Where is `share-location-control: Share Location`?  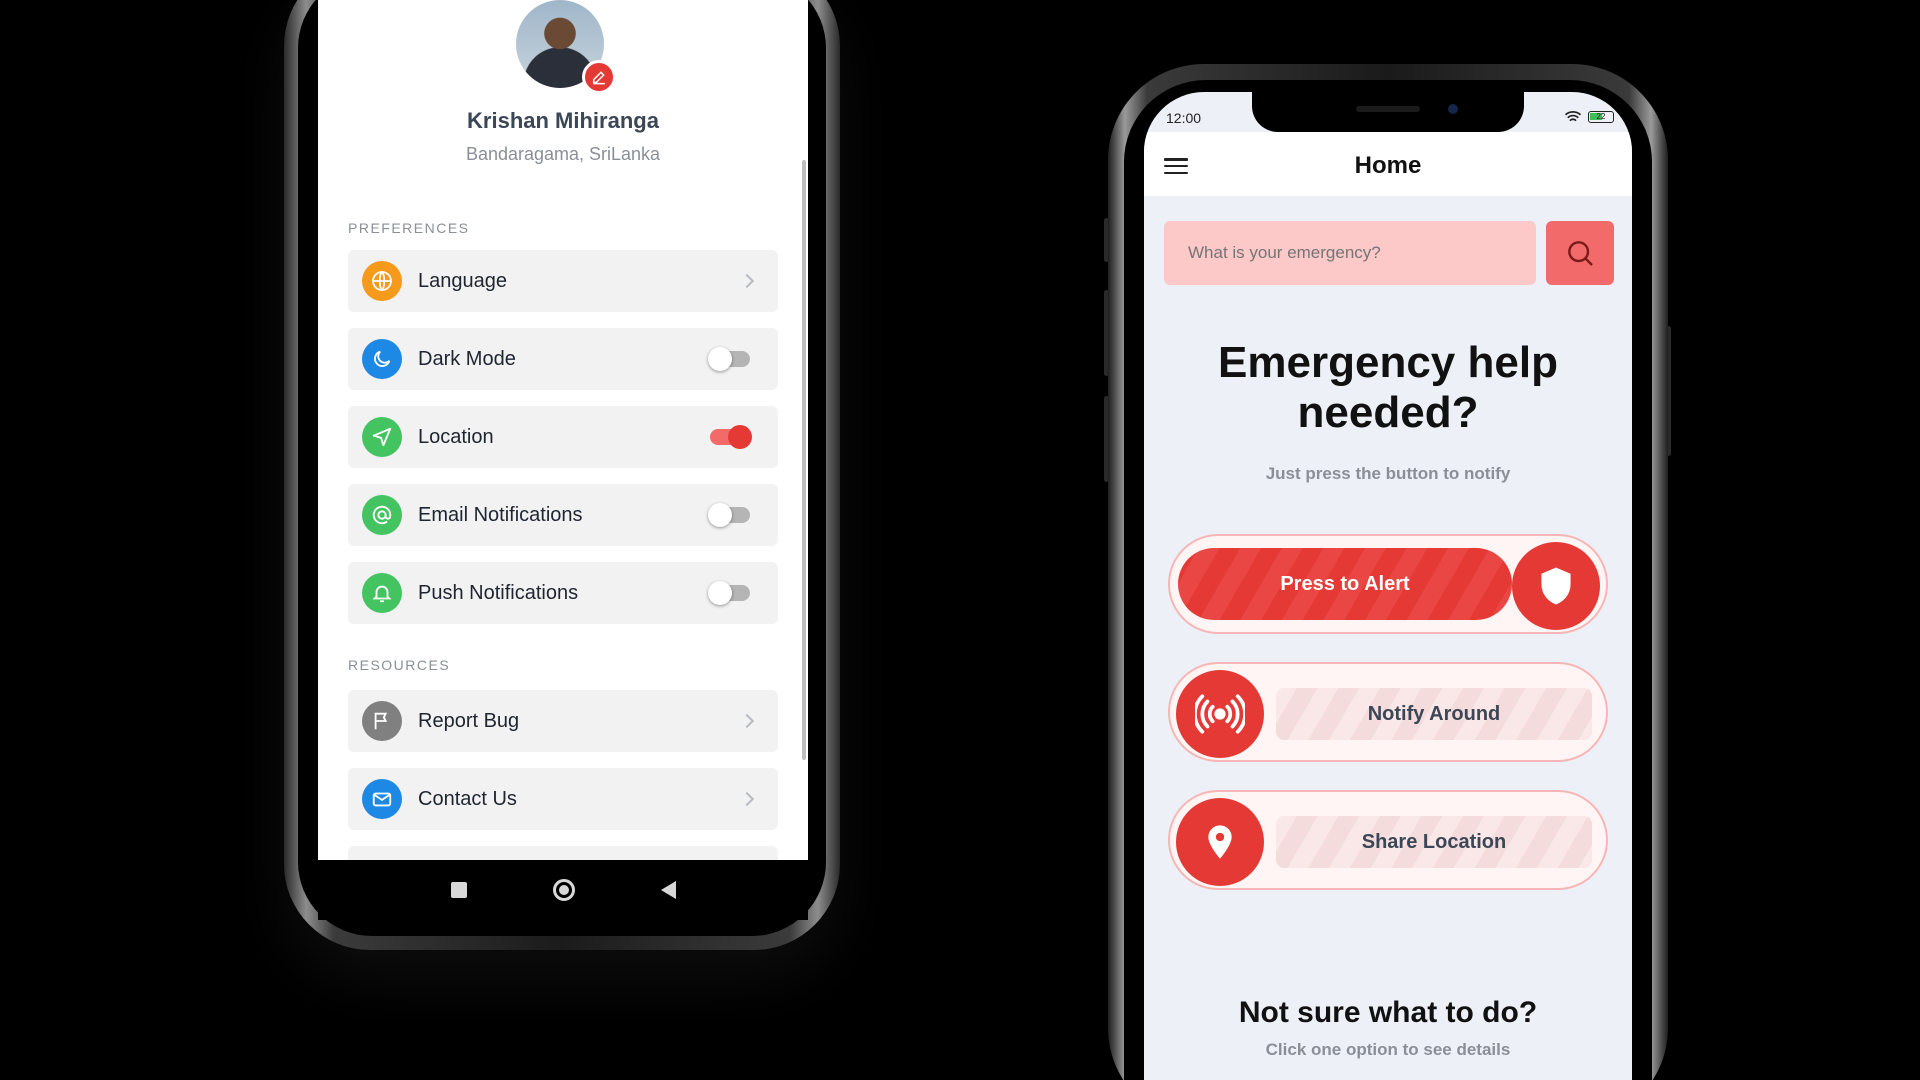 share-location-control: Share Location is located at coordinates (1388, 840).